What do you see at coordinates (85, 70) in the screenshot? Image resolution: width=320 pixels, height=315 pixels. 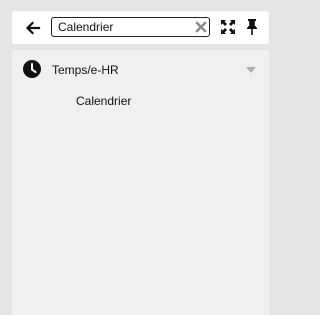 I see `menu-group-label: Temps/e-HR` at bounding box center [85, 70].